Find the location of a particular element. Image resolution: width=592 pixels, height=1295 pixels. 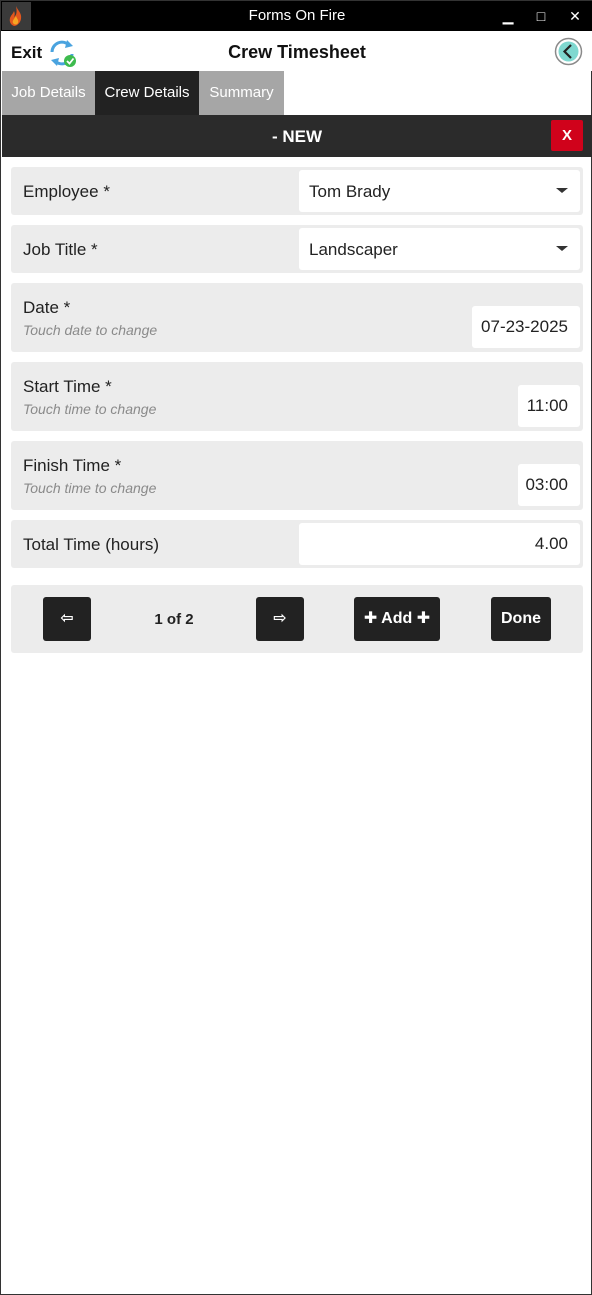

back-circle-icon is located at coordinates (568, 51).